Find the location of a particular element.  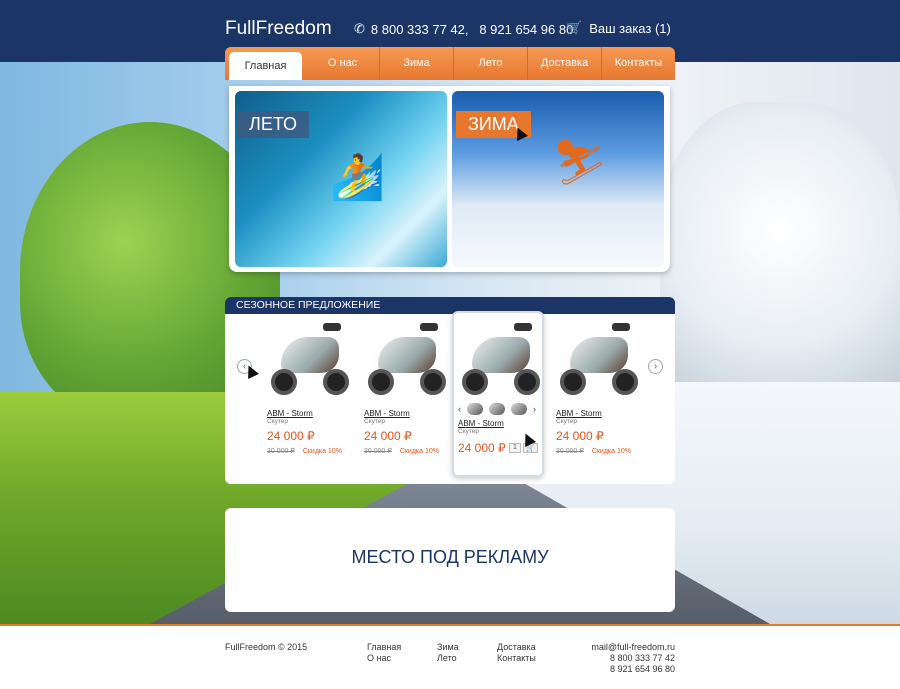

winter-panel: ЗИМА ⛷ is located at coordinates (558, 179).